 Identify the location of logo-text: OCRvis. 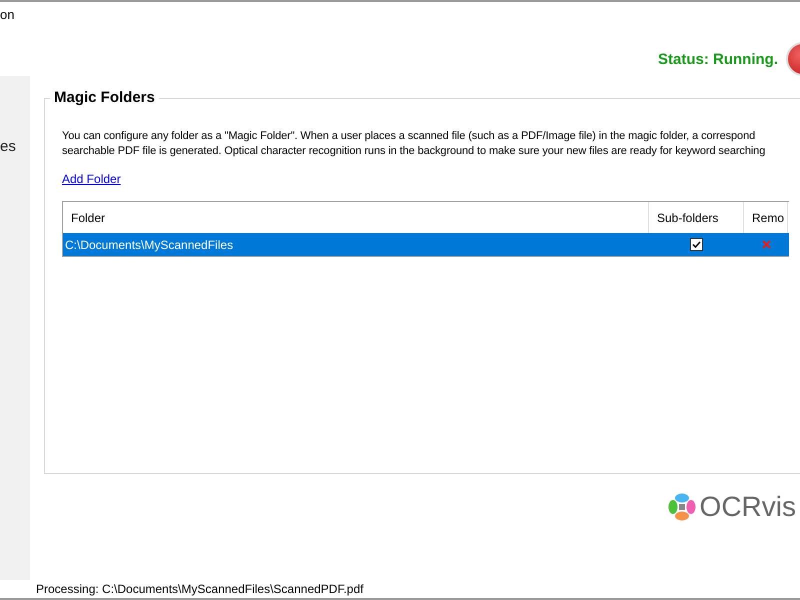
(748, 507).